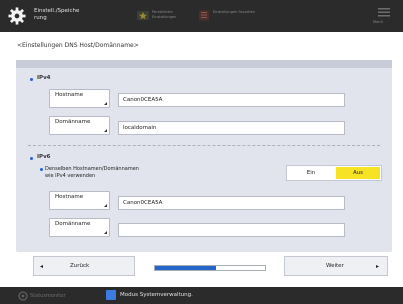 The width and height of the screenshot is (403, 304). I want to click on progress-bar, so click(210, 268).